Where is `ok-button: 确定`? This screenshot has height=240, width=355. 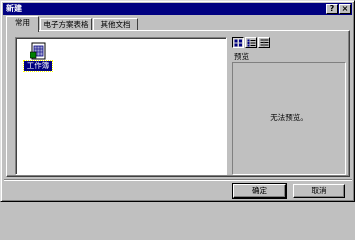
ok-button: 确定 is located at coordinates (259, 191).